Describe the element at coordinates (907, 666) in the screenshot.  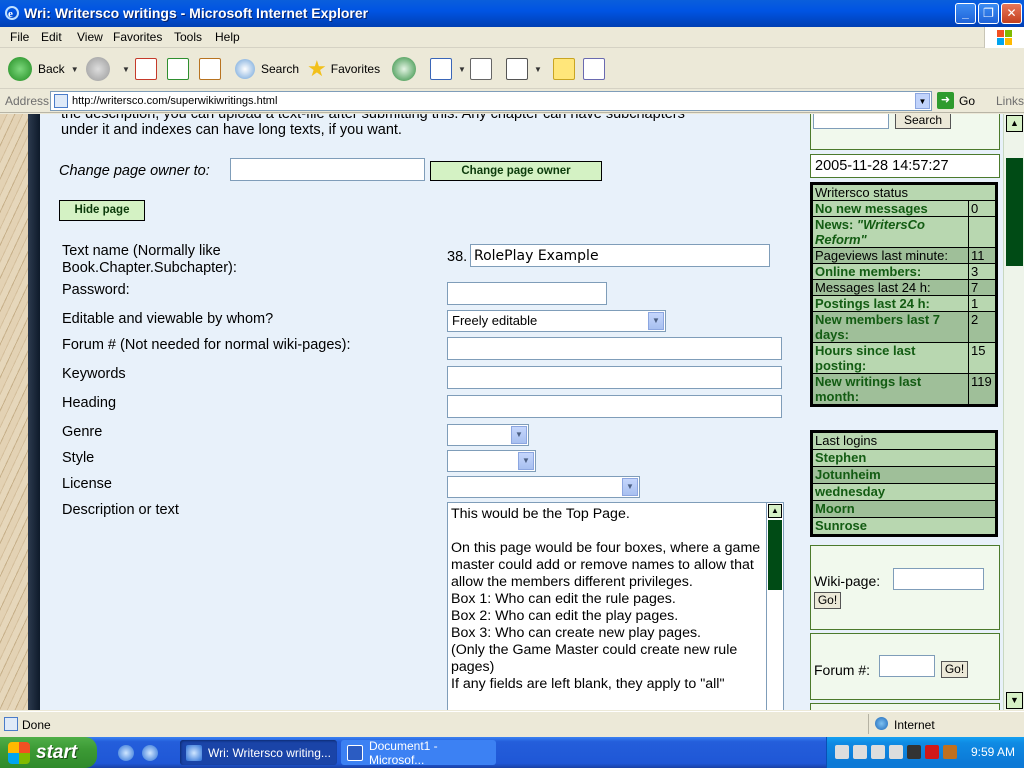
I see `forum-number-input` at that location.